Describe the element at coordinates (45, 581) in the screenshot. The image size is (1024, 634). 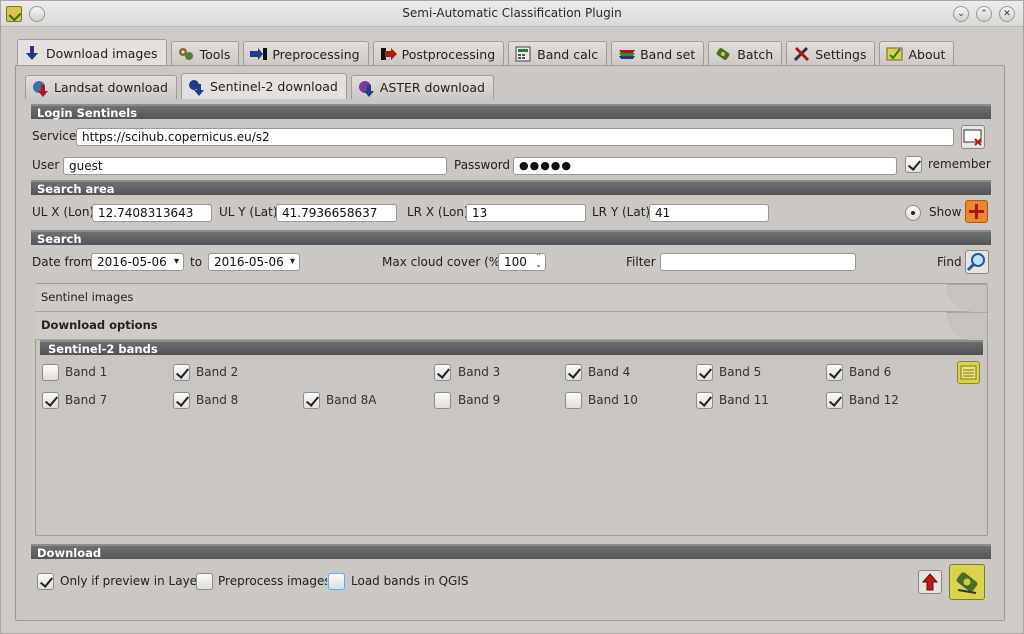
I see `only-preview-checkbox` at that location.